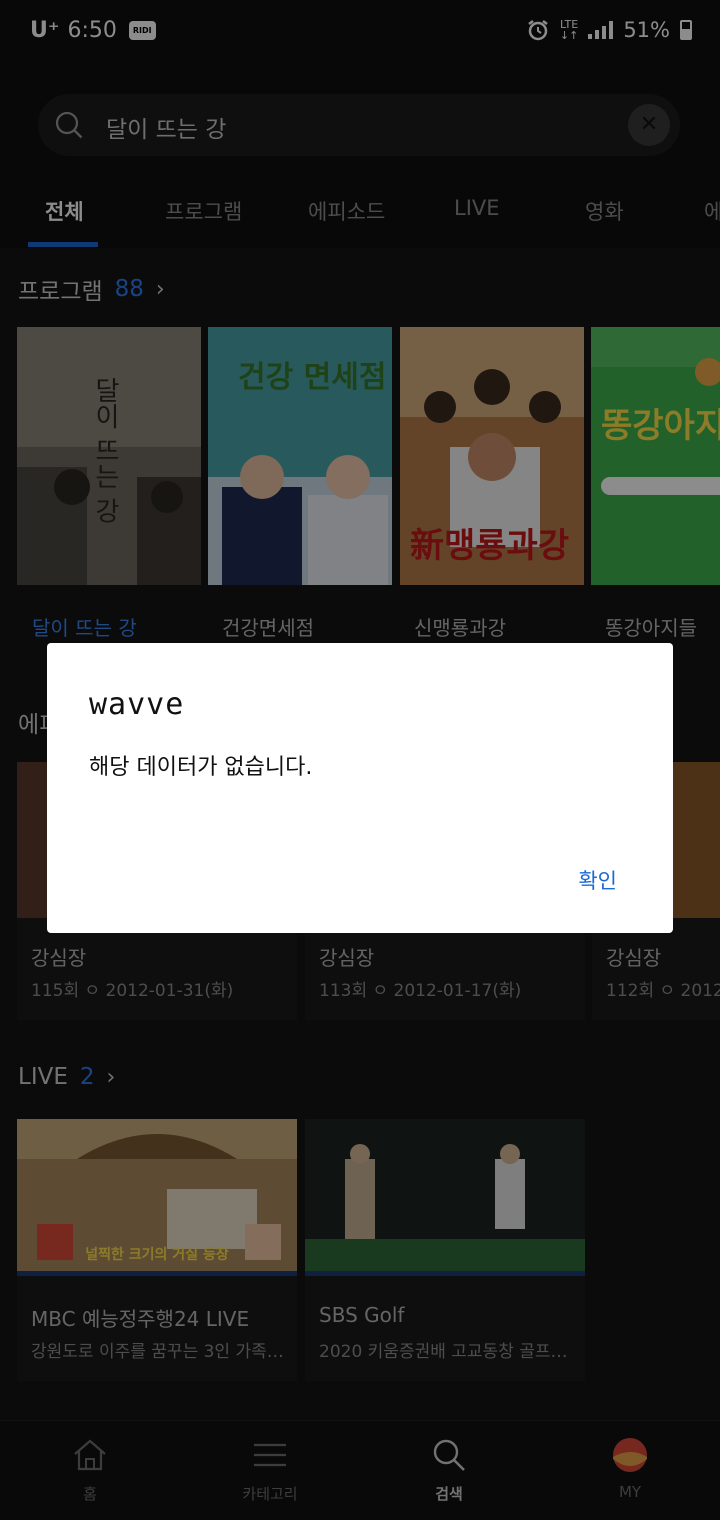 The width and height of the screenshot is (720, 1520). I want to click on dialog-message: 해당 데이터가 없습니다., so click(201, 767).